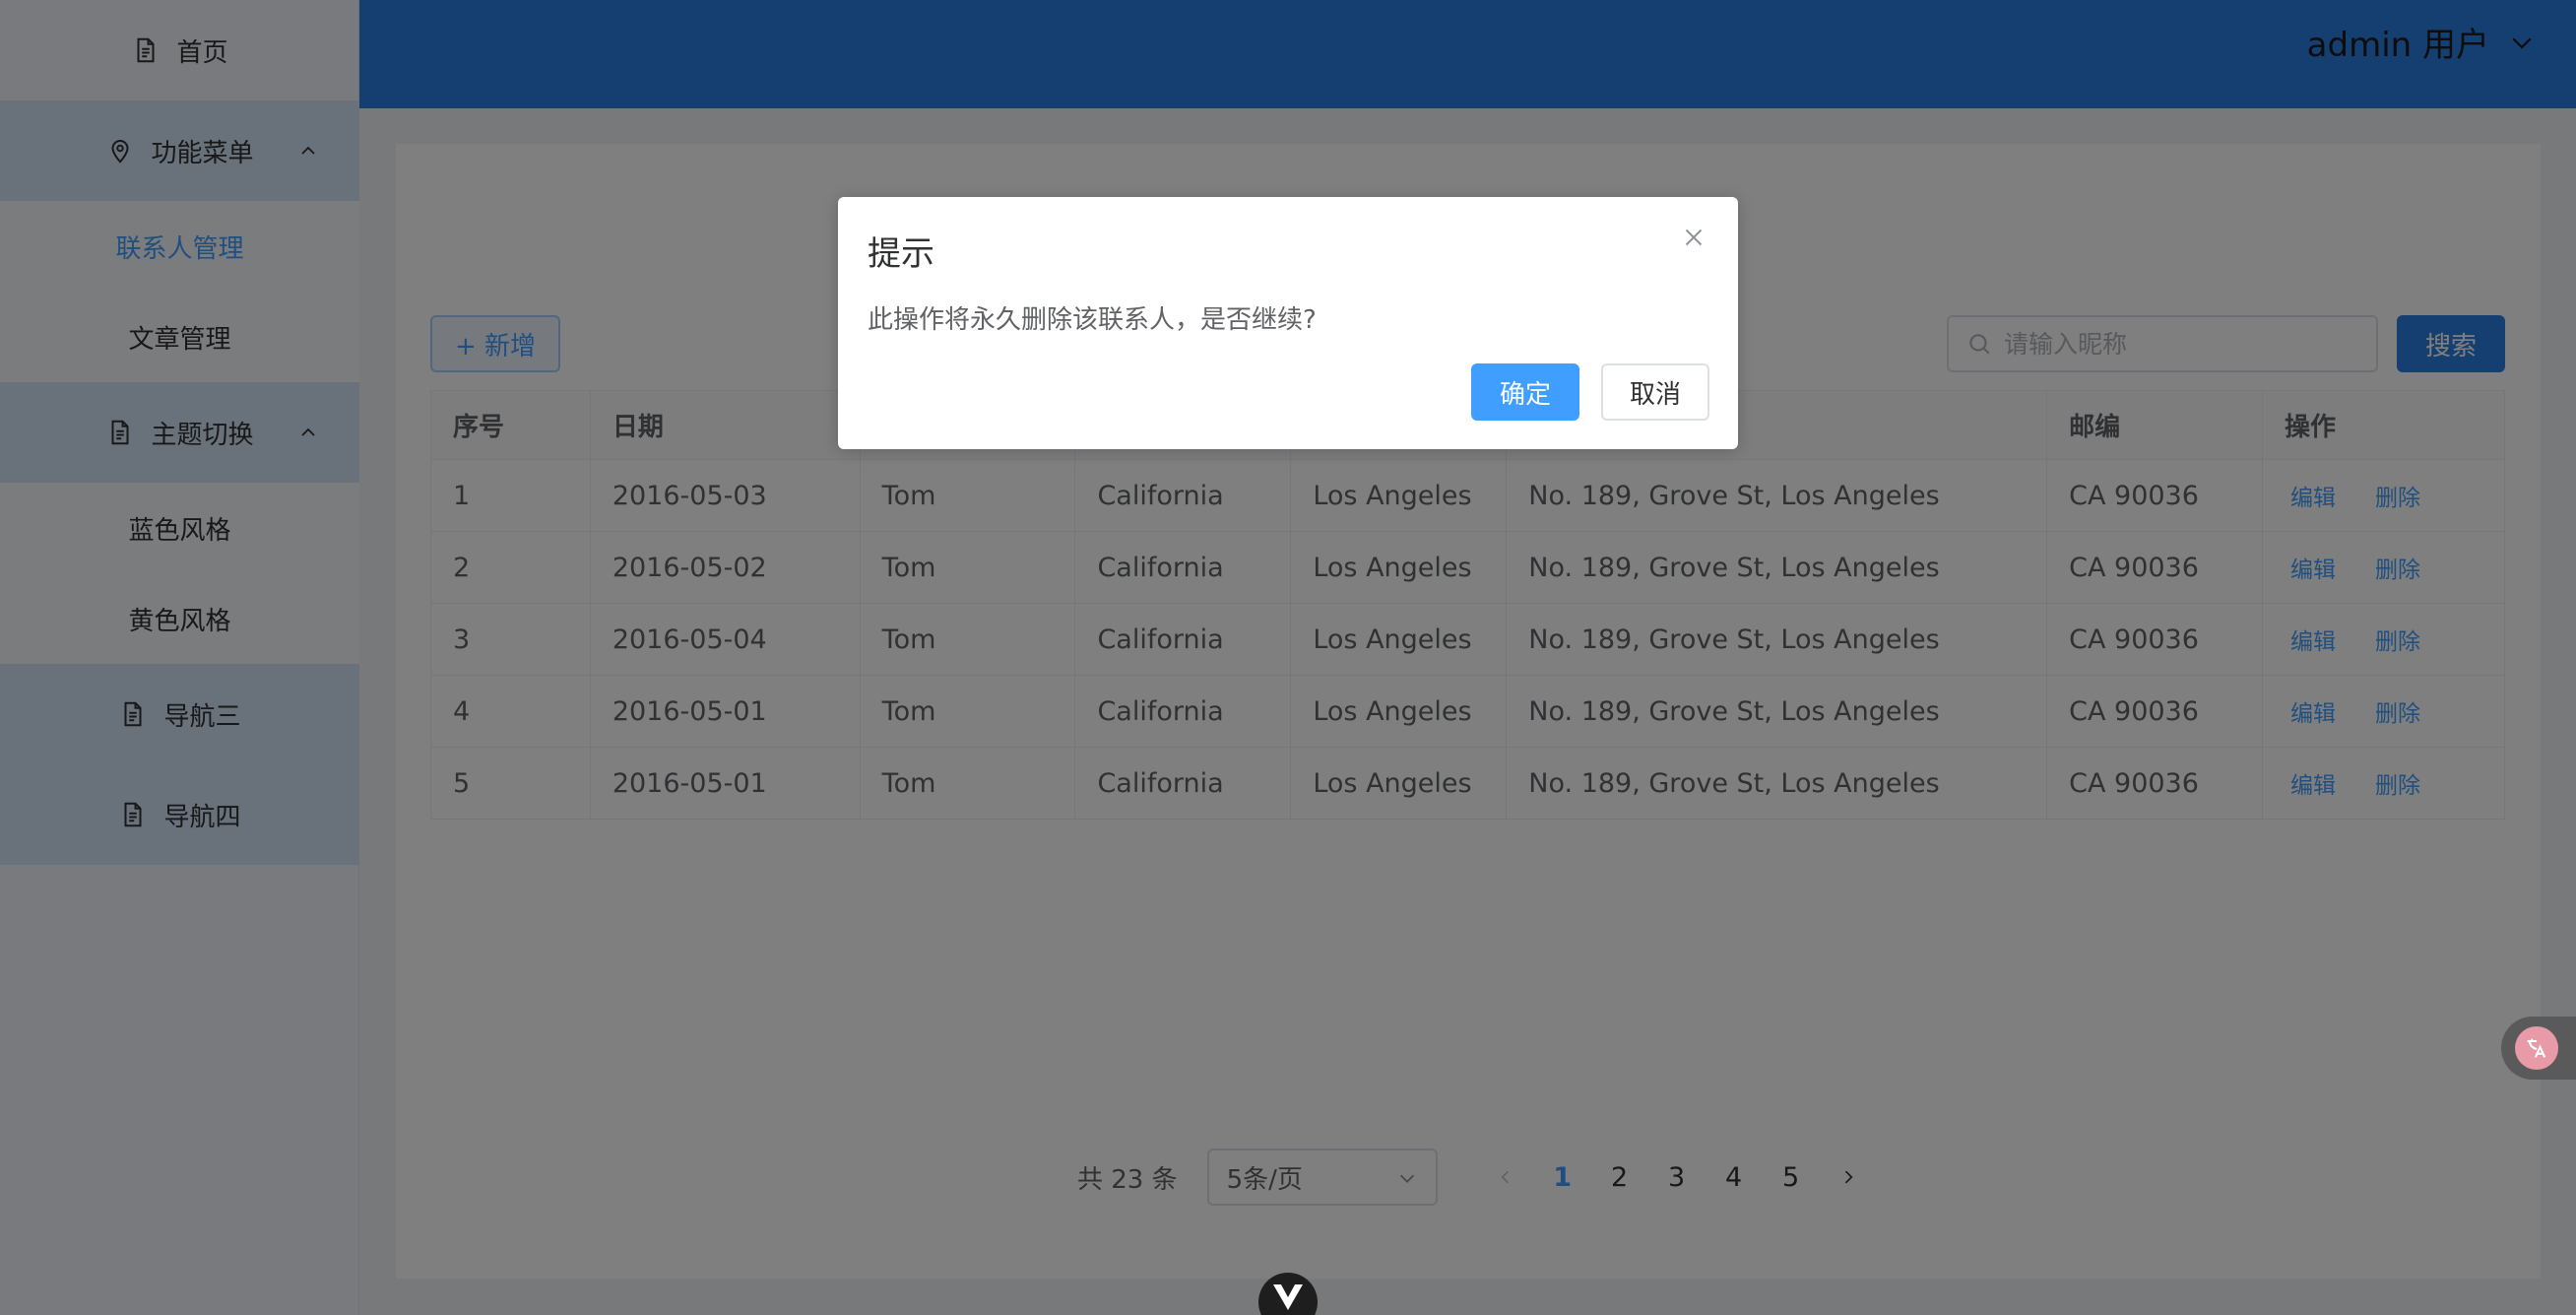 The image size is (2576, 1315). Describe the element at coordinates (1693, 237) in the screenshot. I see `close-icon` at that location.